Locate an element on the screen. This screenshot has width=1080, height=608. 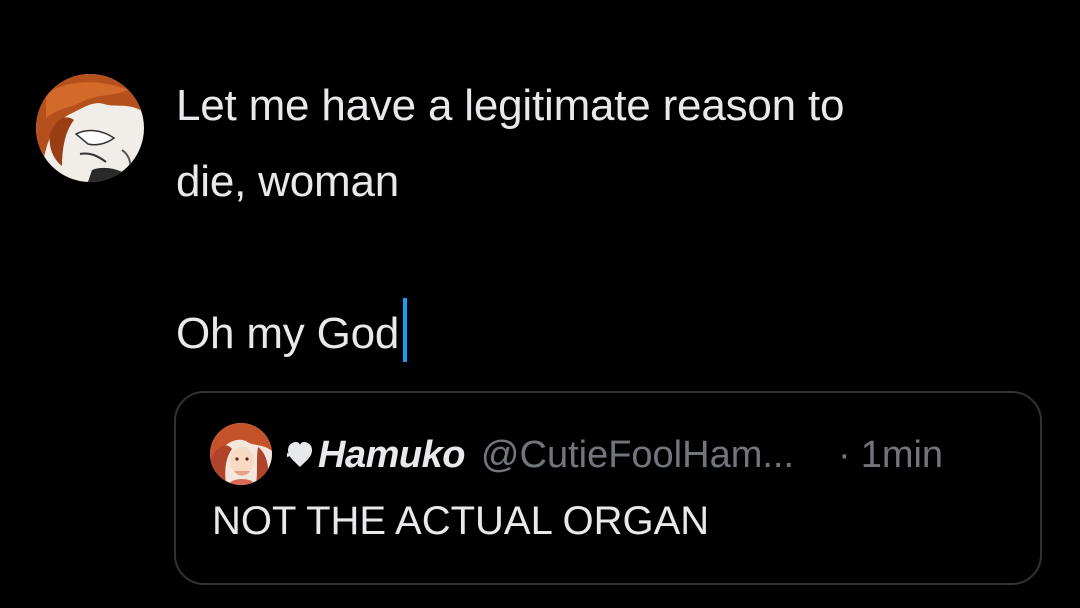
compose-line-3-wrapper: Oh my God is located at coordinates (606, 334).